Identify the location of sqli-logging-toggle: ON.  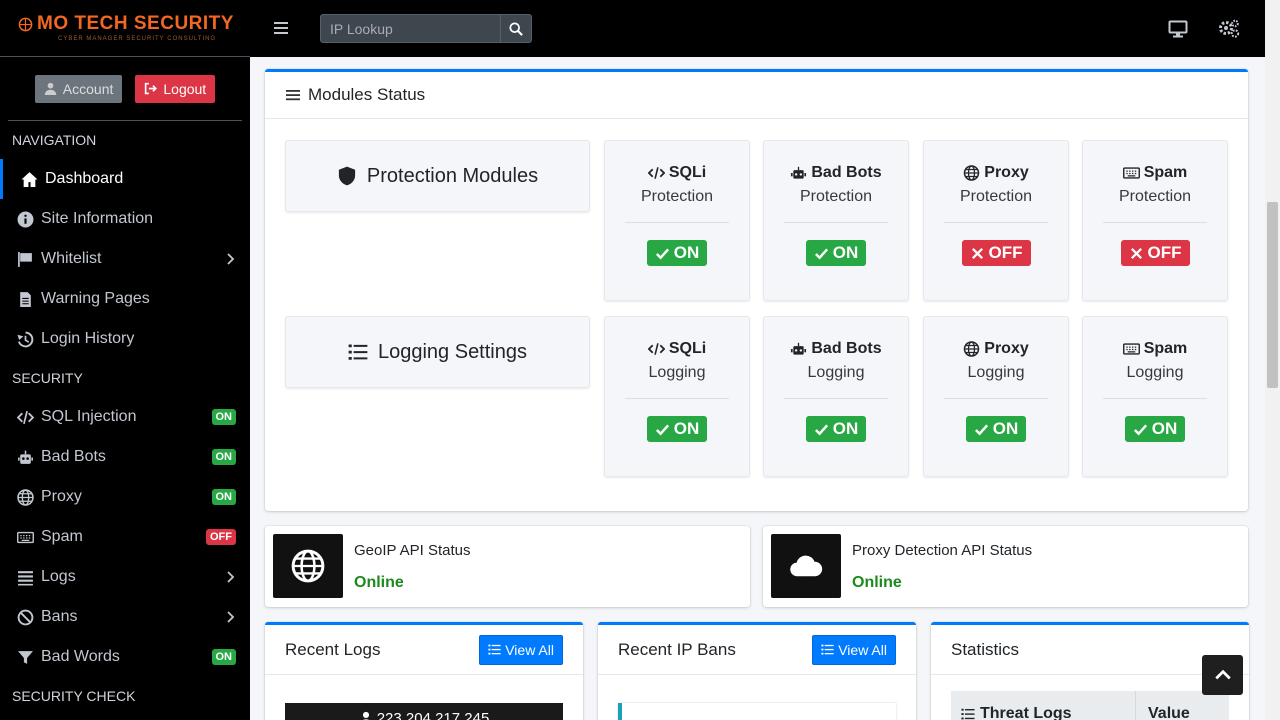
(677, 429).